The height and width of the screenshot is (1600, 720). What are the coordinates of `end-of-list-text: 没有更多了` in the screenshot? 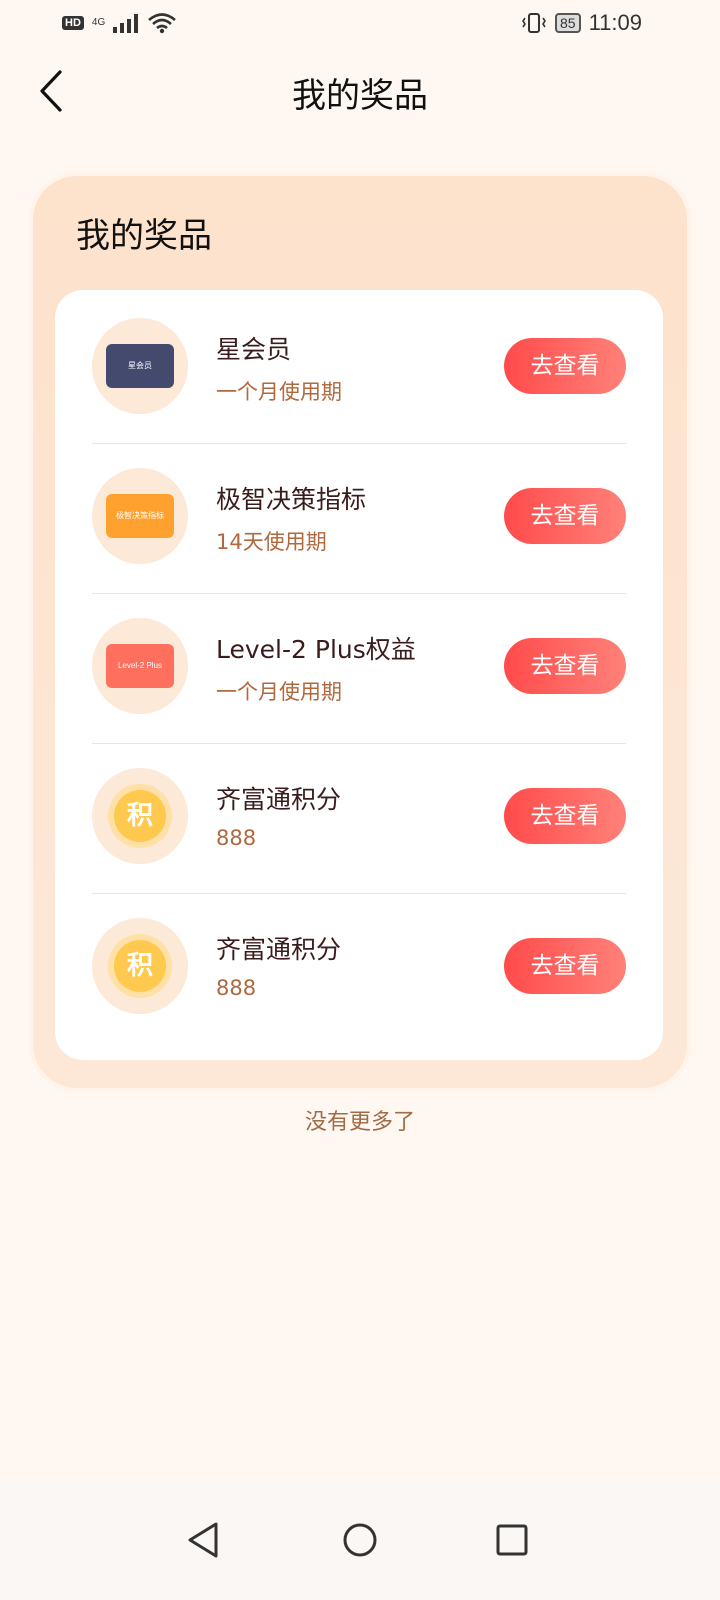 It's located at (359, 1122).